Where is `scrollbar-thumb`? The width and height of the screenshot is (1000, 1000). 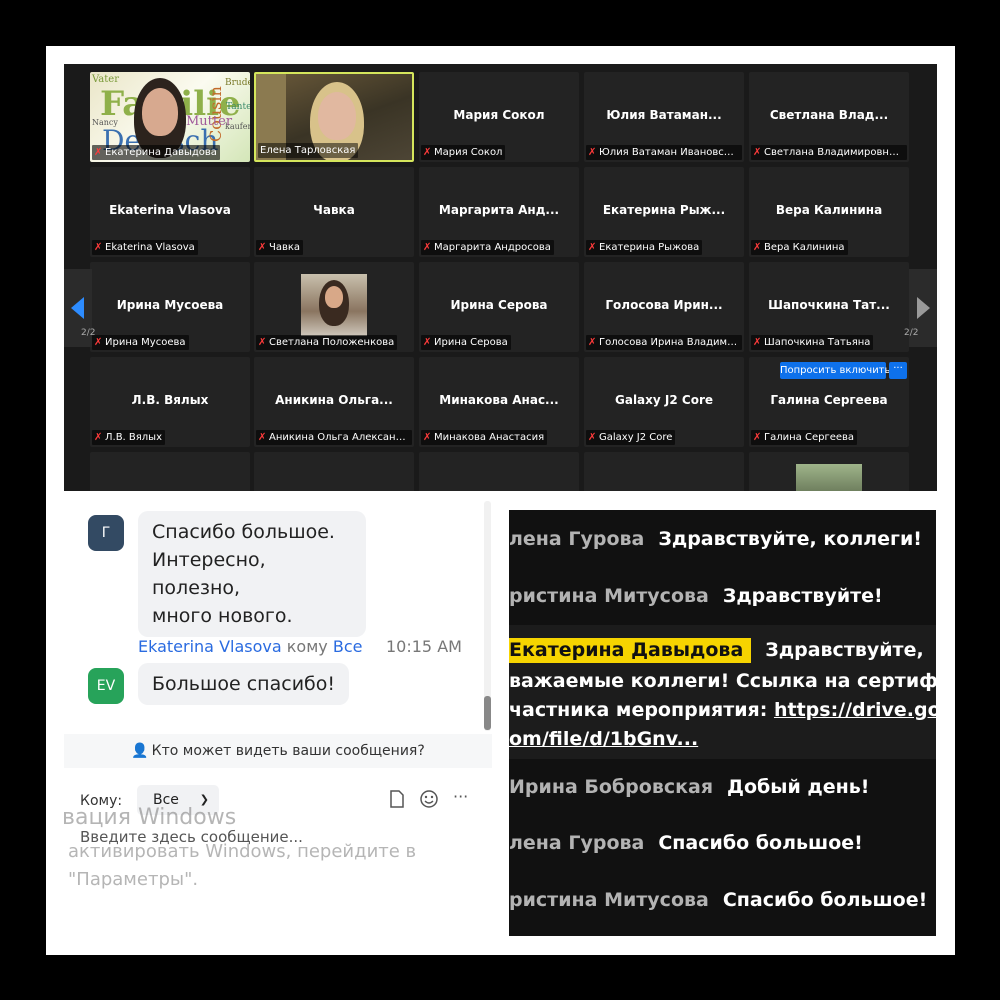 scrollbar-thumb is located at coordinates (487, 713).